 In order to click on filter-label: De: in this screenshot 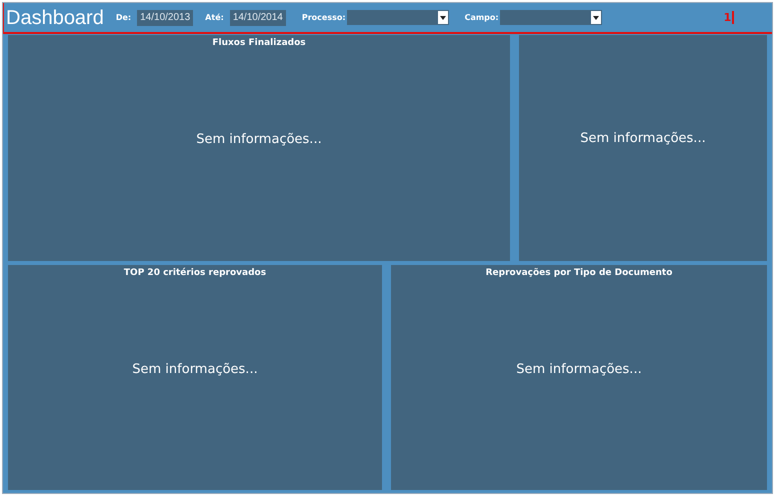, I will do `click(124, 18)`.